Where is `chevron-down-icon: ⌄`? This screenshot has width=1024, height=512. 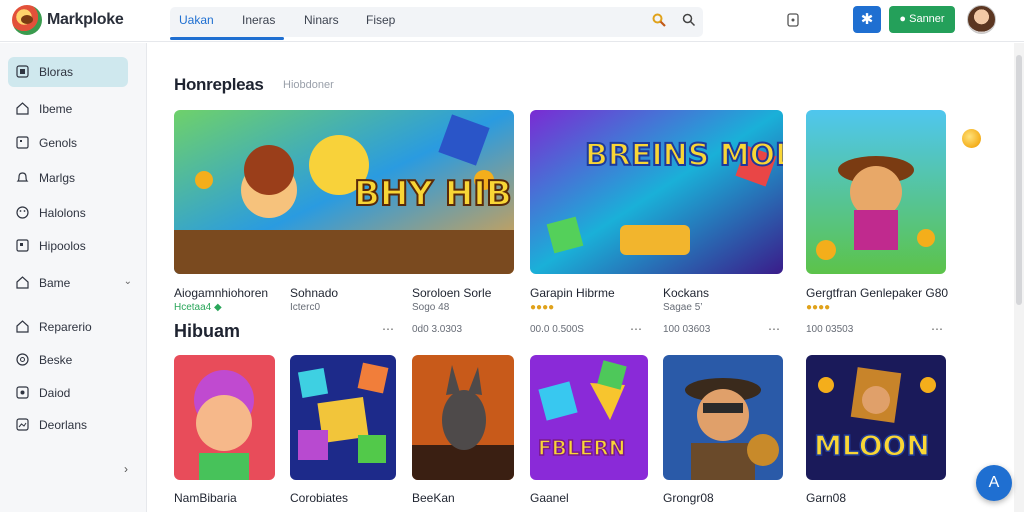
chevron-down-icon: ⌄ is located at coordinates (128, 281).